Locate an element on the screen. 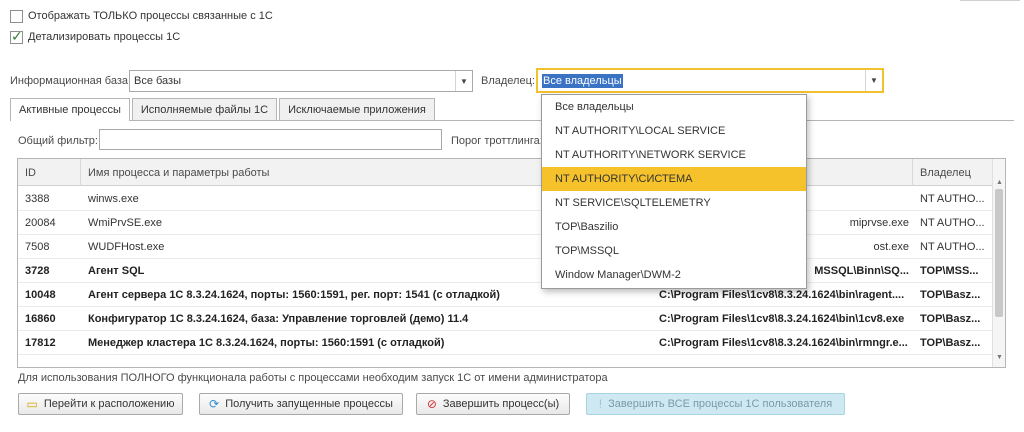  cell-id: 3728 is located at coordinates (37, 271).